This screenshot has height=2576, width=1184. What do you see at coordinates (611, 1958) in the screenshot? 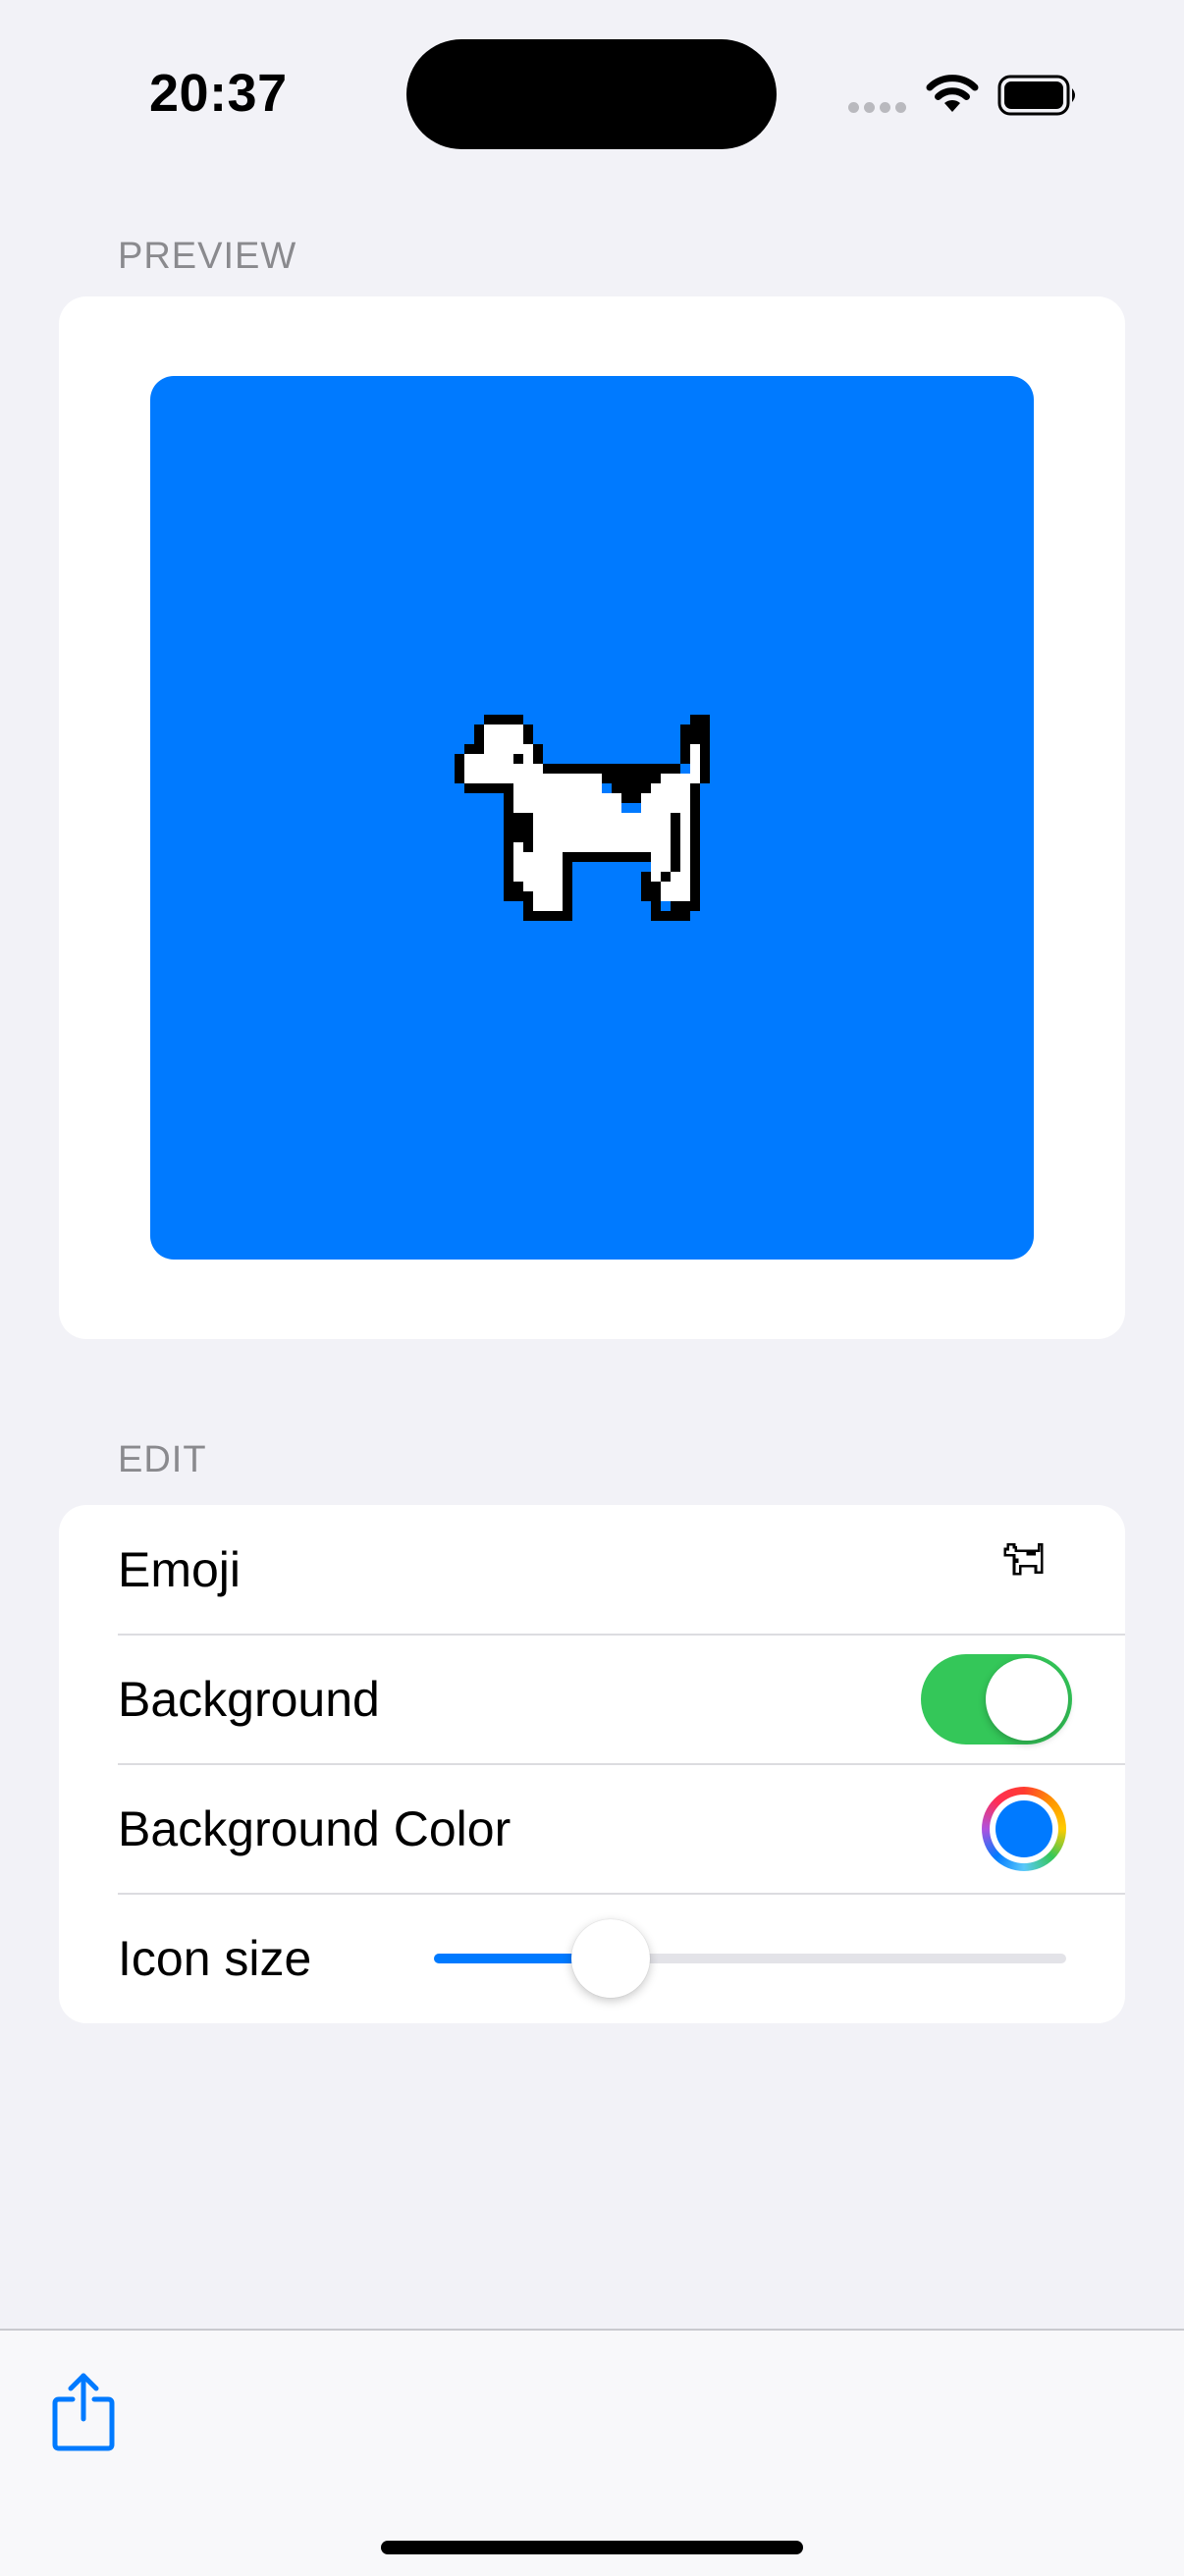
I see `slider-thumb` at bounding box center [611, 1958].